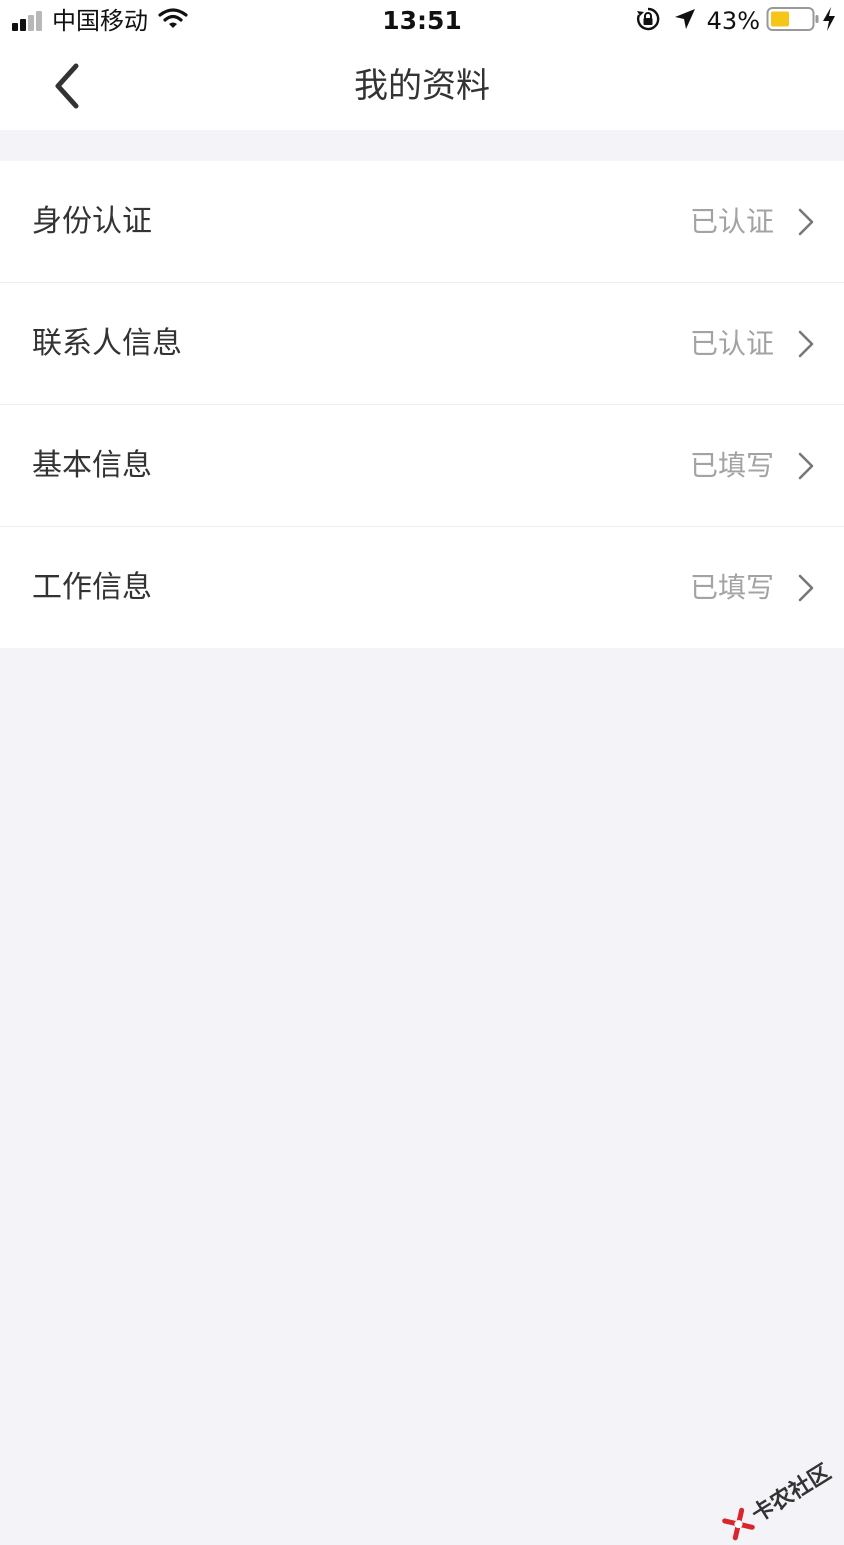 This screenshot has height=1545, width=844. I want to click on charging-bolt-icon, so click(829, 21).